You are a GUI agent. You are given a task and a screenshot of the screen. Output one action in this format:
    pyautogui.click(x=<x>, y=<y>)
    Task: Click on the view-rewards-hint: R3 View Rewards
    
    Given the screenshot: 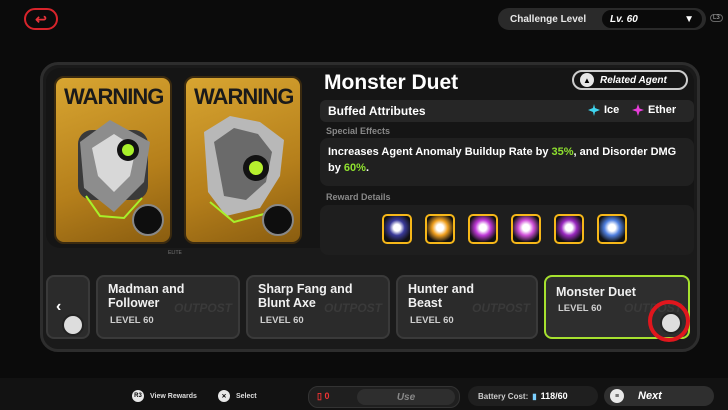 What is the action you would take?
    pyautogui.click(x=164, y=396)
    